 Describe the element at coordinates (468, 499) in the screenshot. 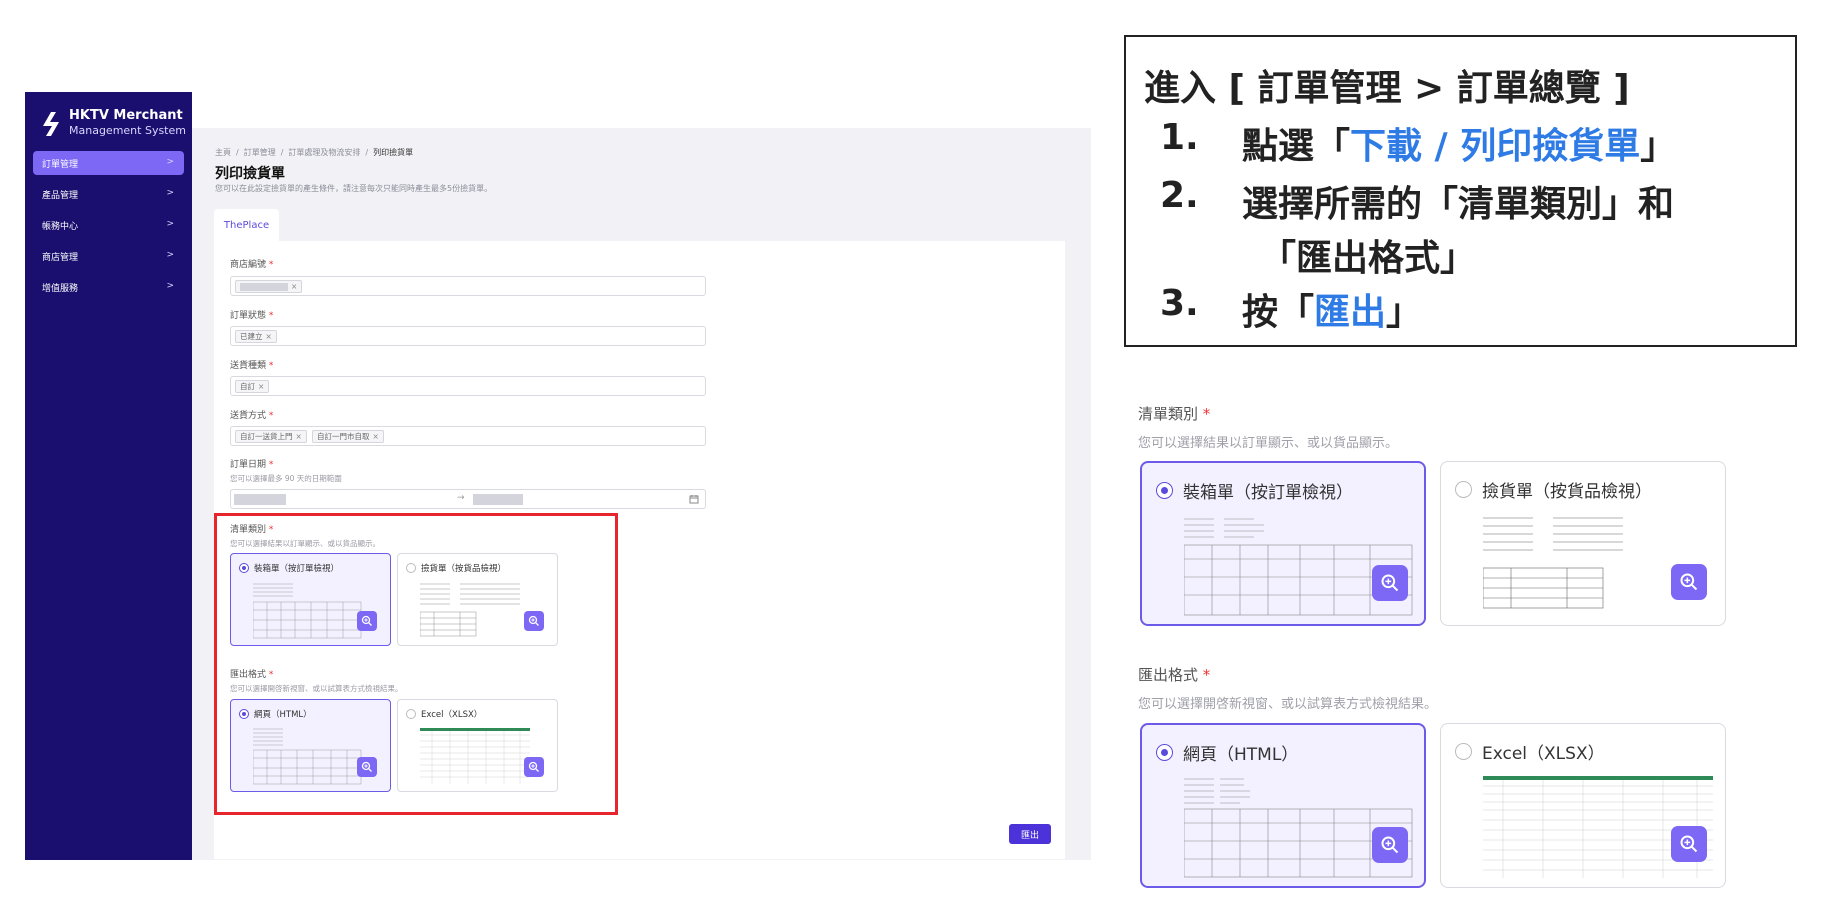

I see `order-date-range: →` at that location.